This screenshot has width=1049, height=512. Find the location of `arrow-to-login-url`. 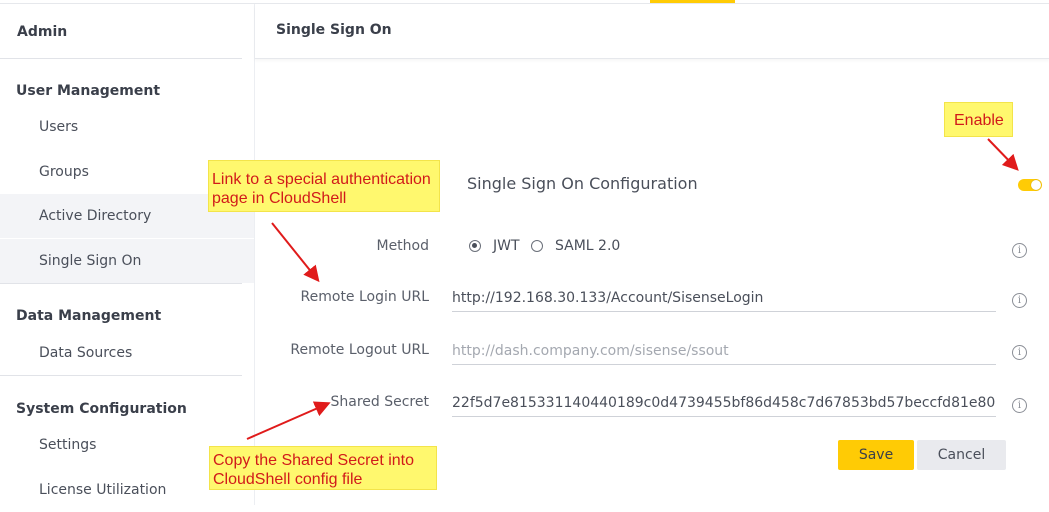

arrow-to-login-url is located at coordinates (295, 252).